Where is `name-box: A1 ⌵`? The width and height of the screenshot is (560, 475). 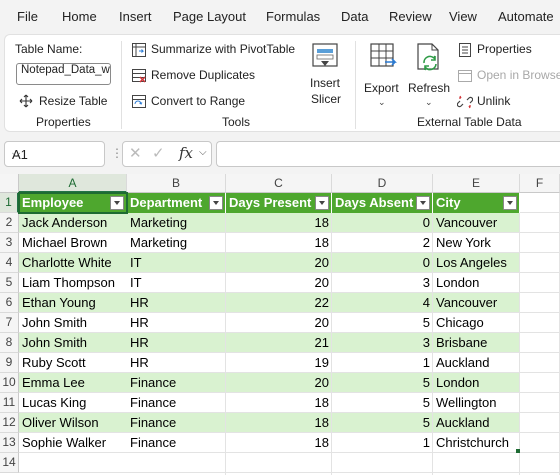 name-box: A1 ⌵ is located at coordinates (54, 154).